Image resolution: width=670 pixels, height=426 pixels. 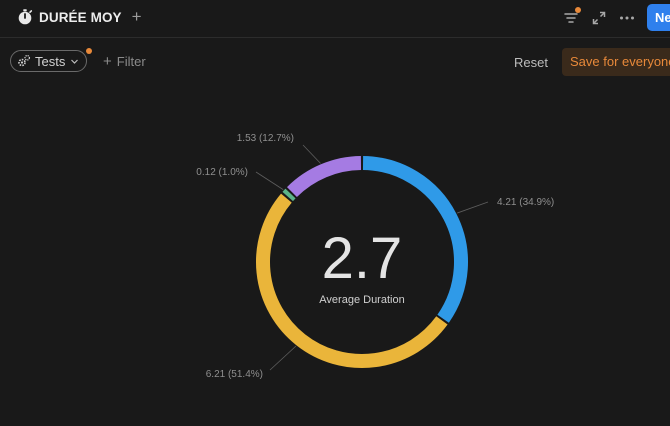 I want to click on average-duration-label: Average Duration, so click(x=362, y=300).